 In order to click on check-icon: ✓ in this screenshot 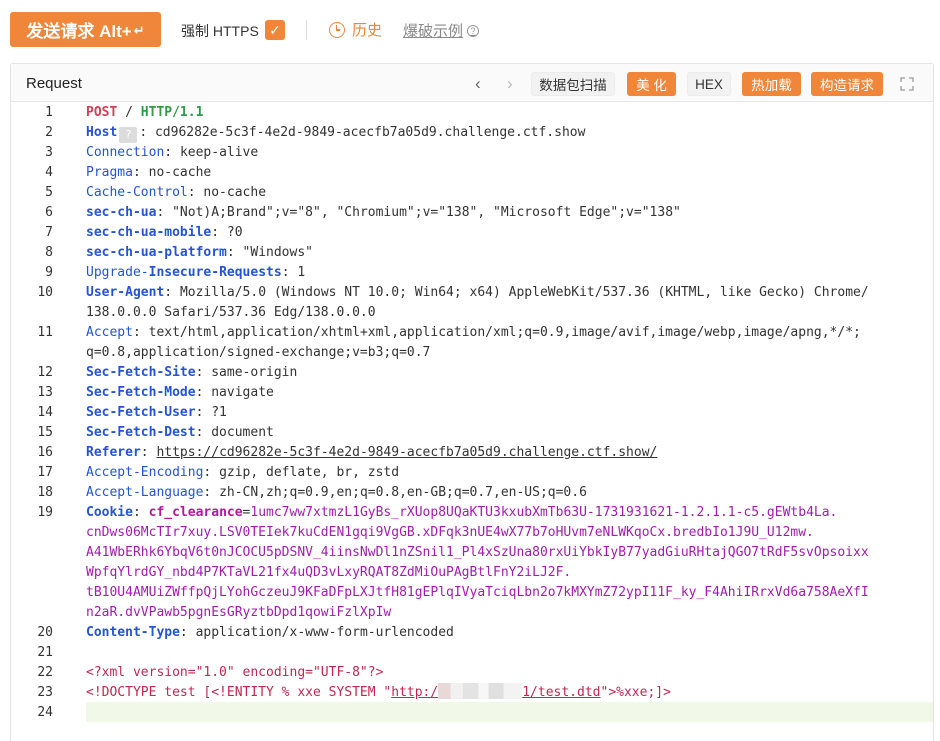, I will do `click(275, 29)`.